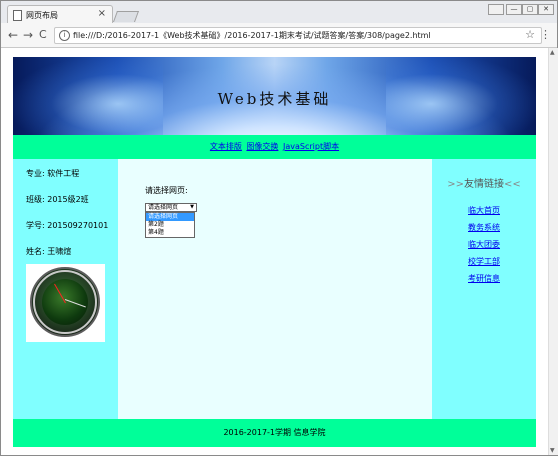 The image size is (558, 456). I want to click on select-prompt: 请选择网页:, so click(166, 190).